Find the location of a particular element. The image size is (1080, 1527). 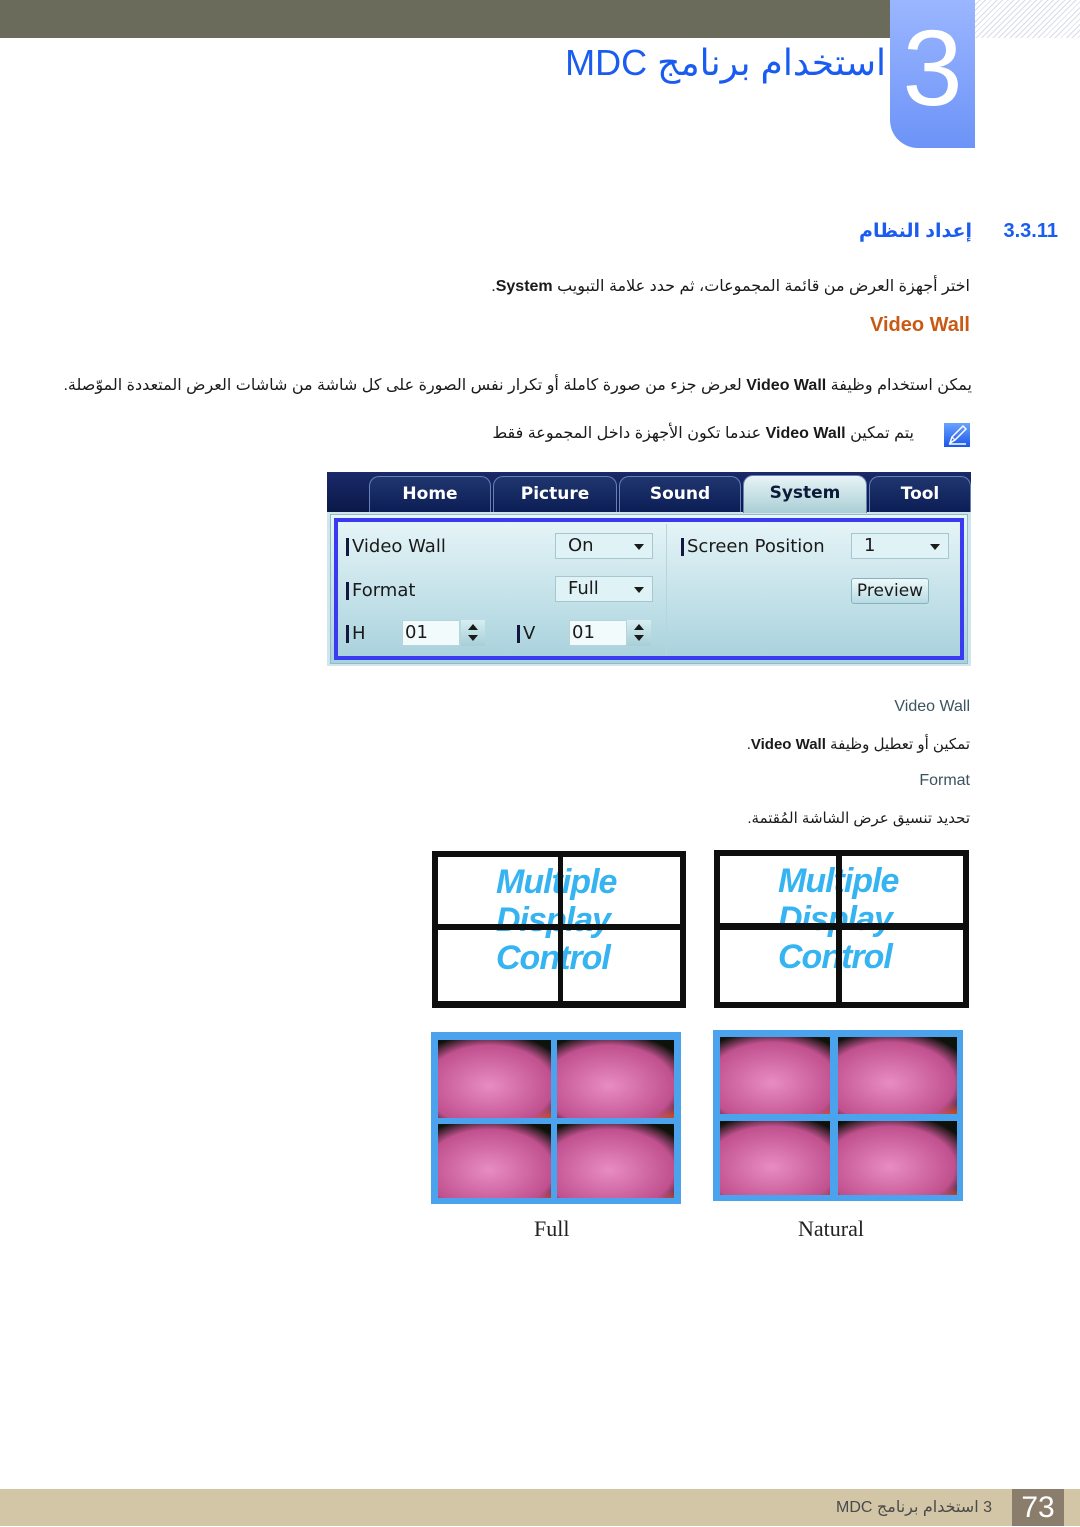

format-value: Full is located at coordinates (583, 588).